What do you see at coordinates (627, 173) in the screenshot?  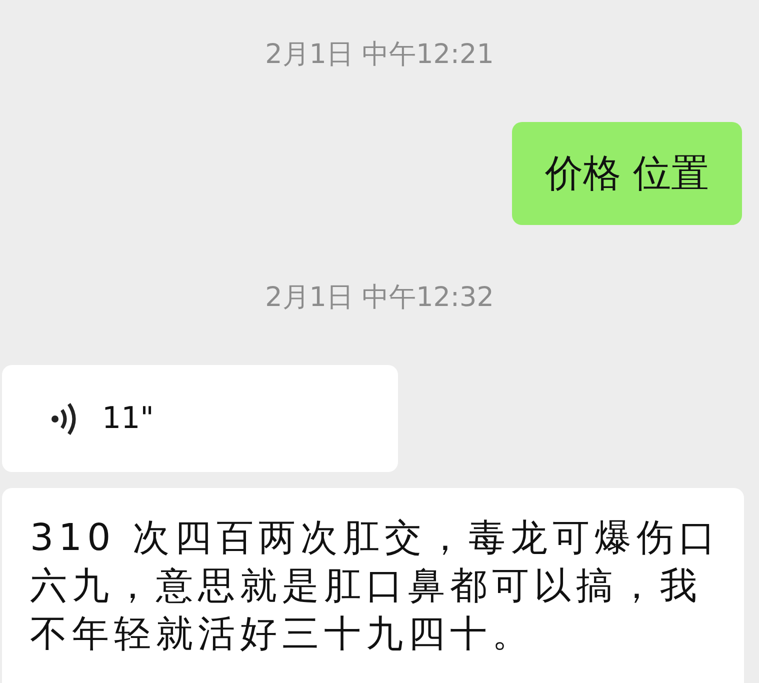 I see `message-bubble: 价格 位置` at bounding box center [627, 173].